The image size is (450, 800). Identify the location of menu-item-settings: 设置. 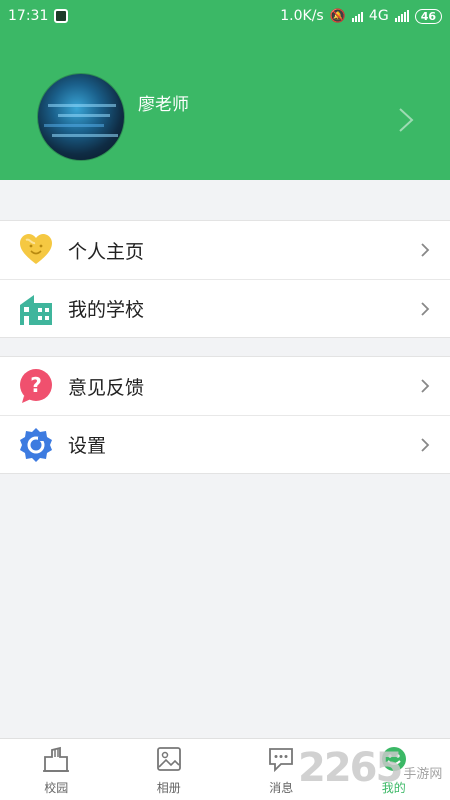
(225, 444).